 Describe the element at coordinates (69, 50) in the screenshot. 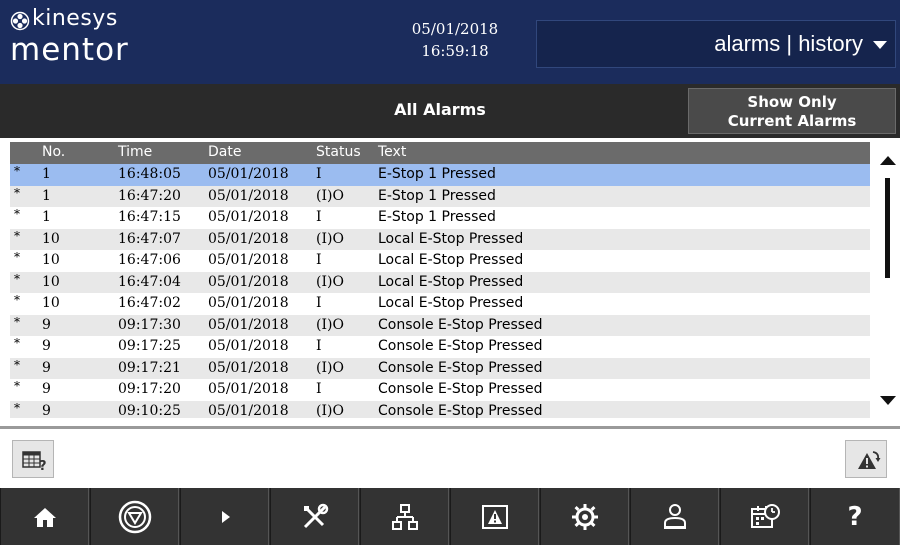

I see `logo-product-text: mentor` at that location.